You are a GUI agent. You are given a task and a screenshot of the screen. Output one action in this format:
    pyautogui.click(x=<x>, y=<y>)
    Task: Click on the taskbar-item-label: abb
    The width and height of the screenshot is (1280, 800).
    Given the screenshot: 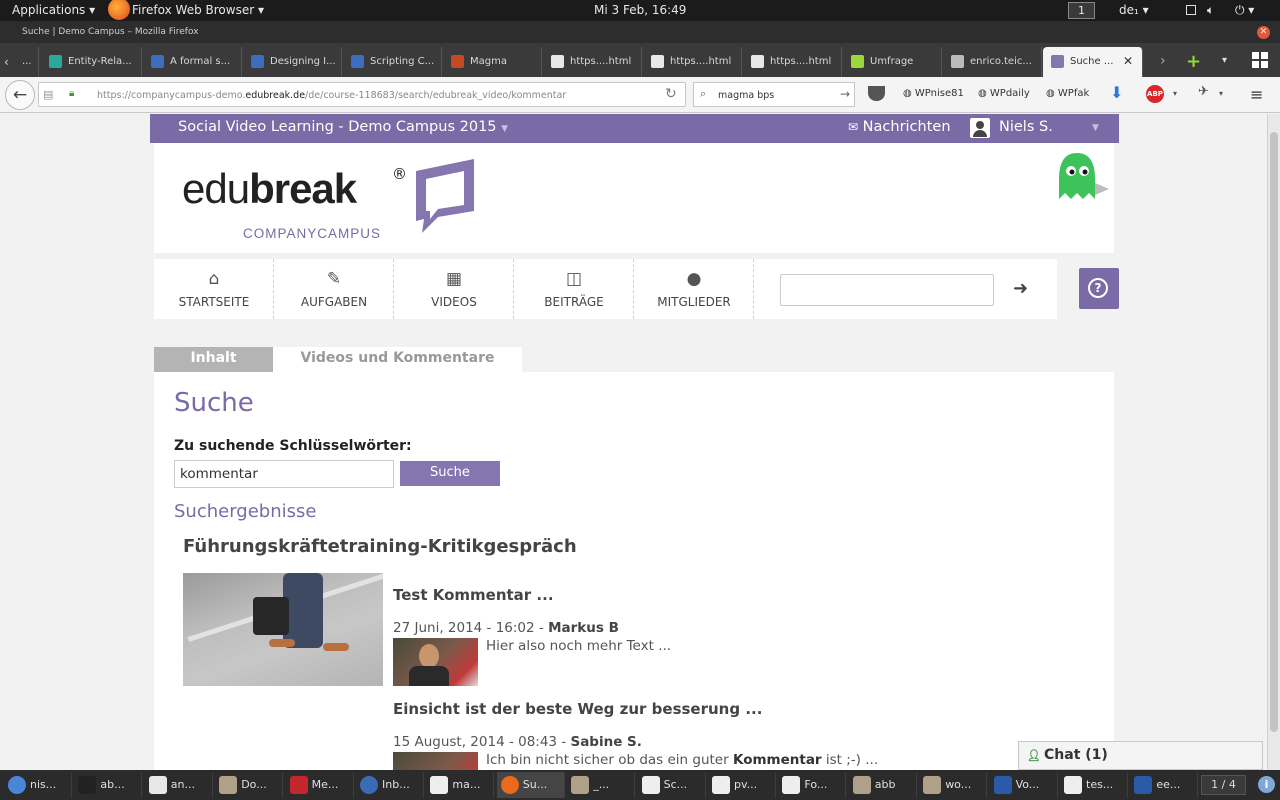 What is the action you would take?
    pyautogui.click(x=885, y=784)
    